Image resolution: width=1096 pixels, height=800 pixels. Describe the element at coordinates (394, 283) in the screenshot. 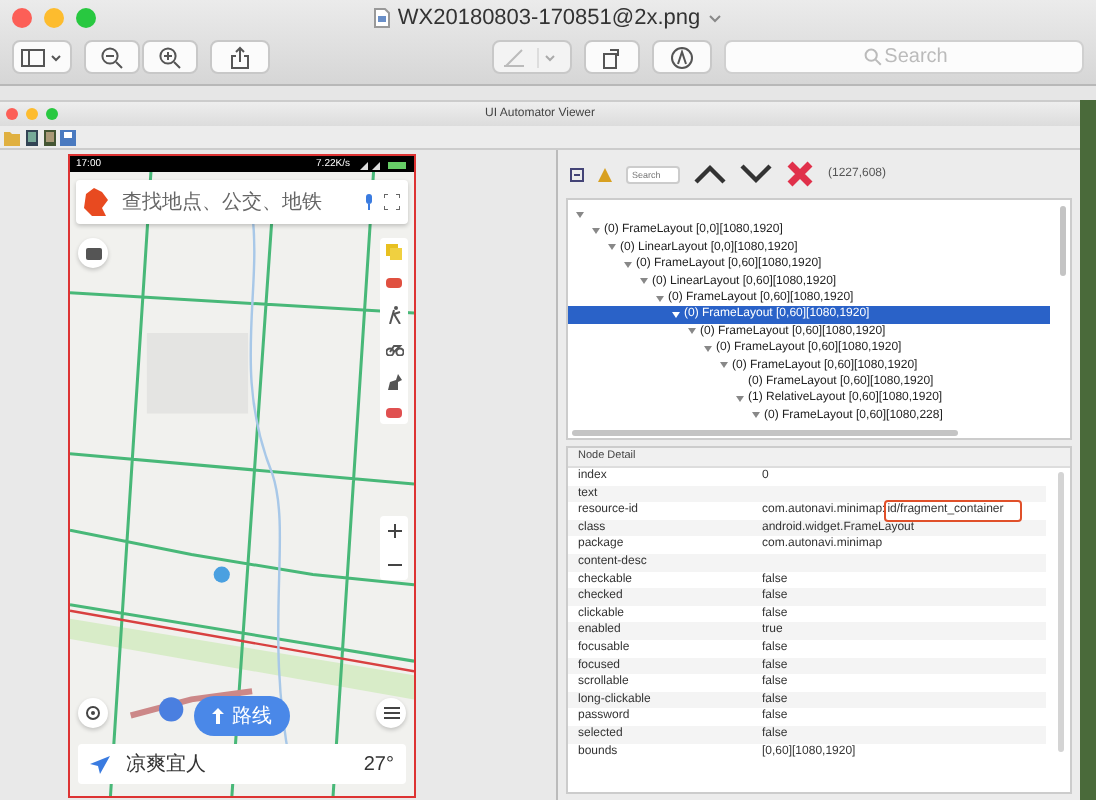

I see `traffic-icon` at that location.